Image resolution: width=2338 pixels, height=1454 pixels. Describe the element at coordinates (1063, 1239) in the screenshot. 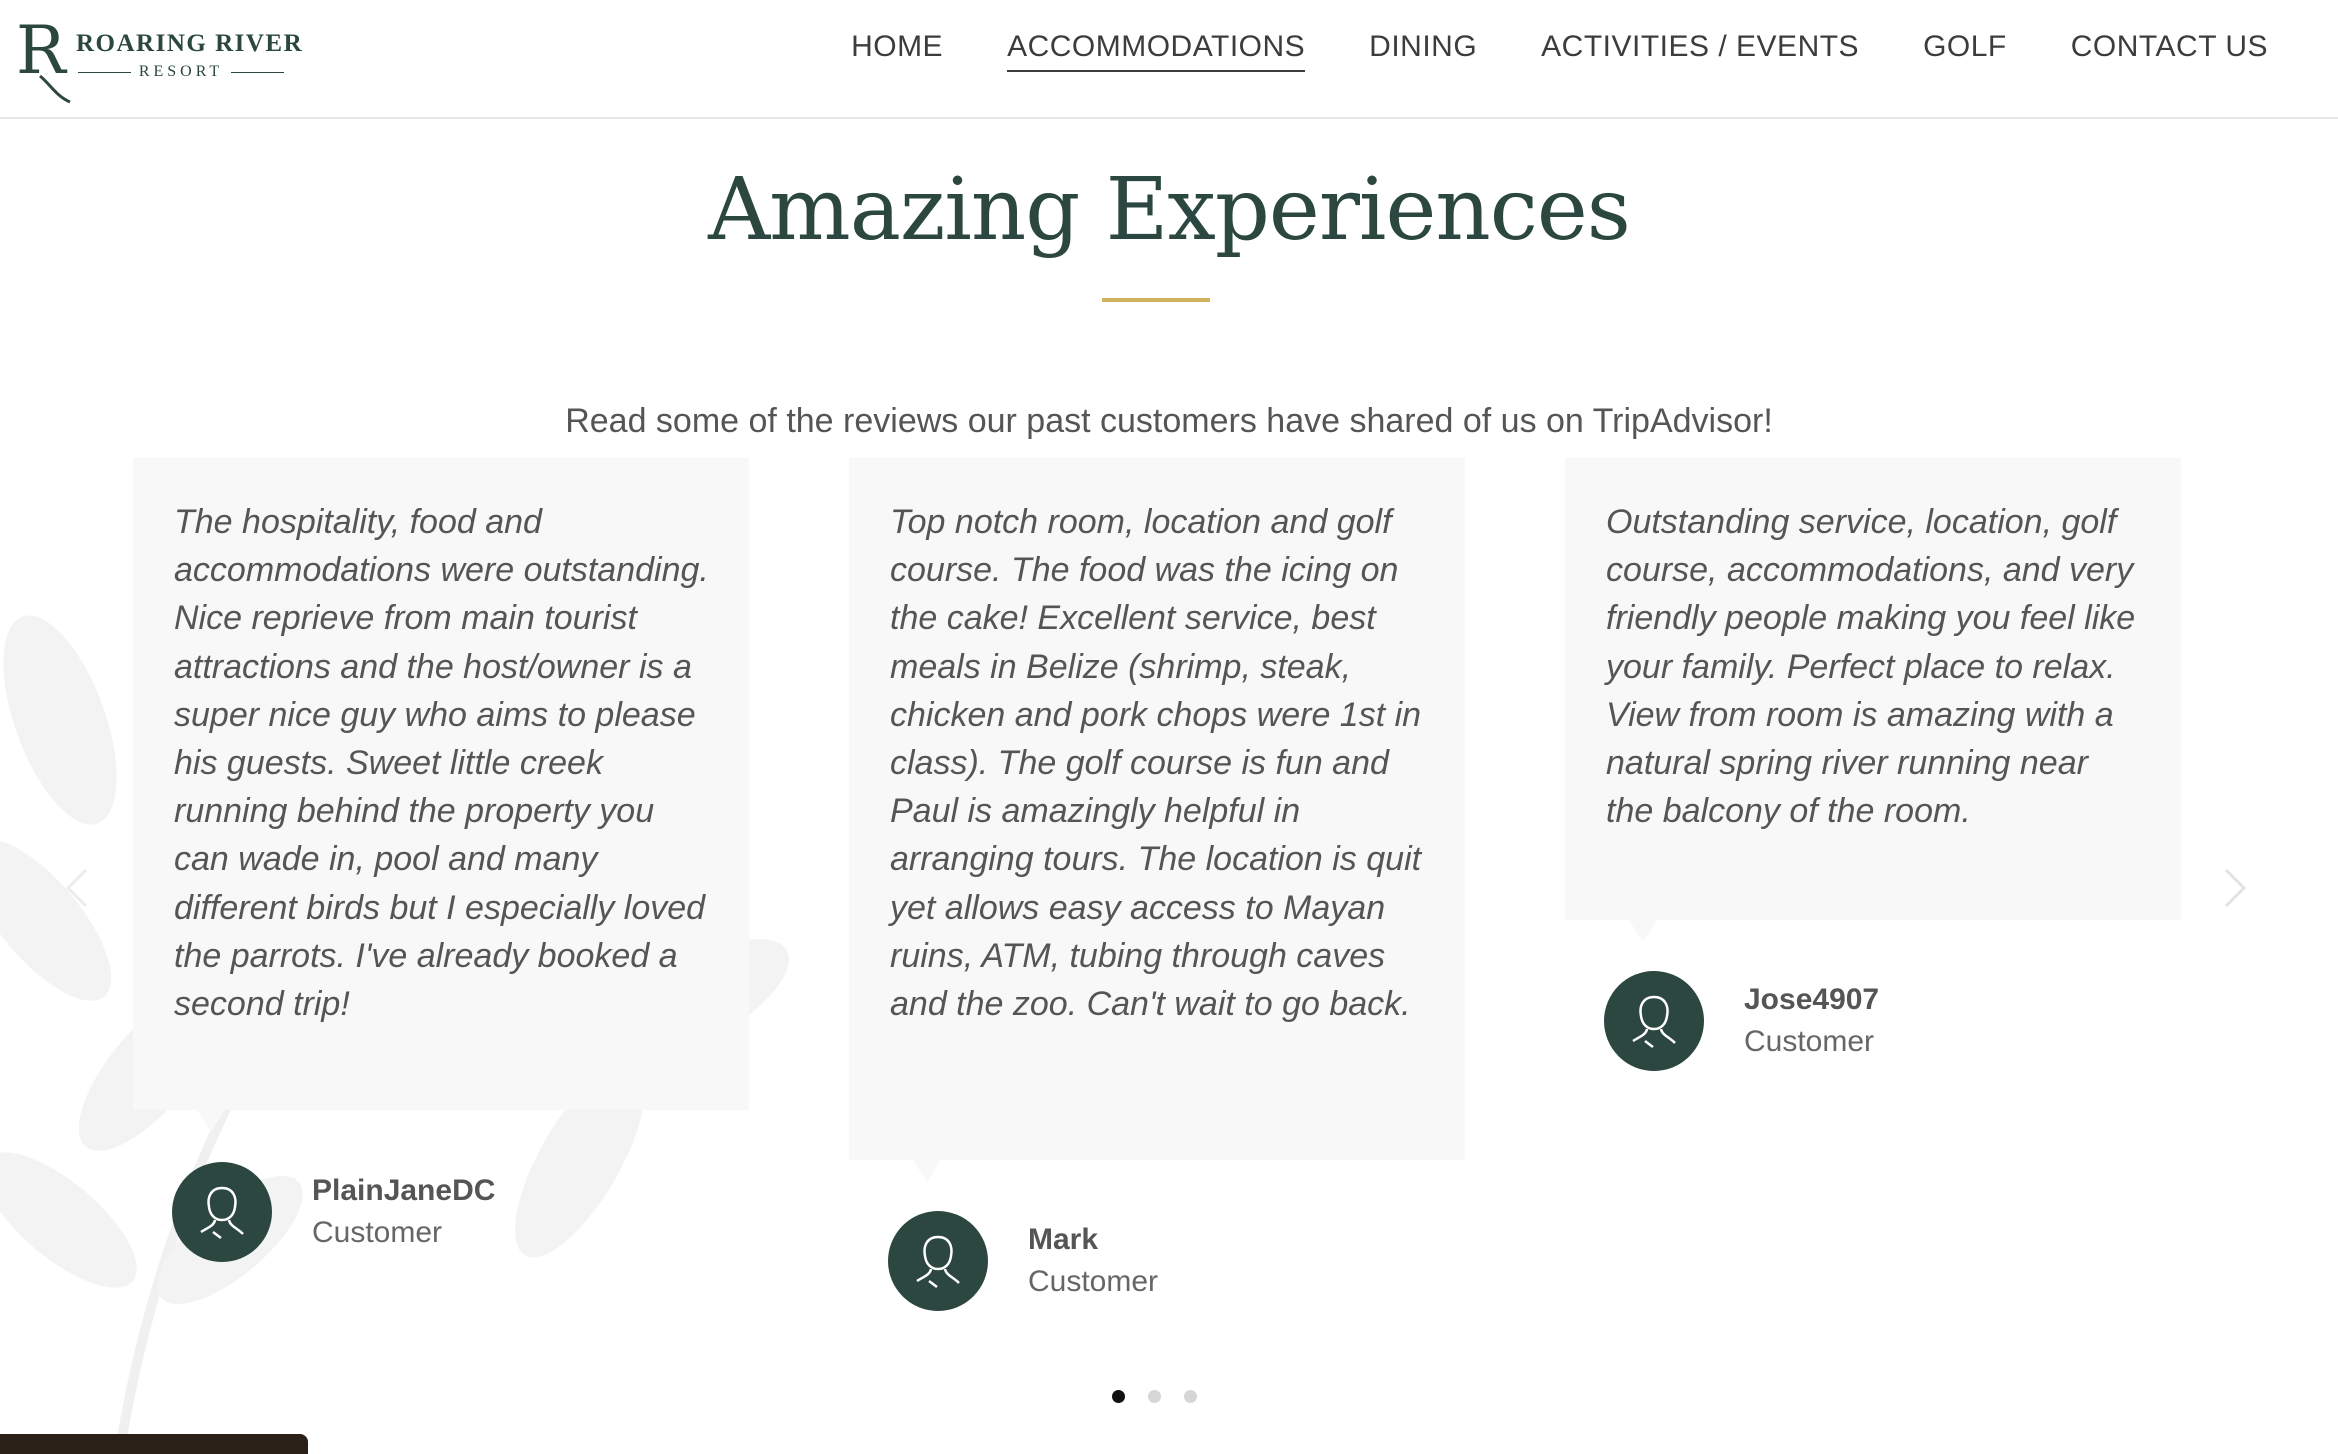

I see `author-name: Mark` at that location.